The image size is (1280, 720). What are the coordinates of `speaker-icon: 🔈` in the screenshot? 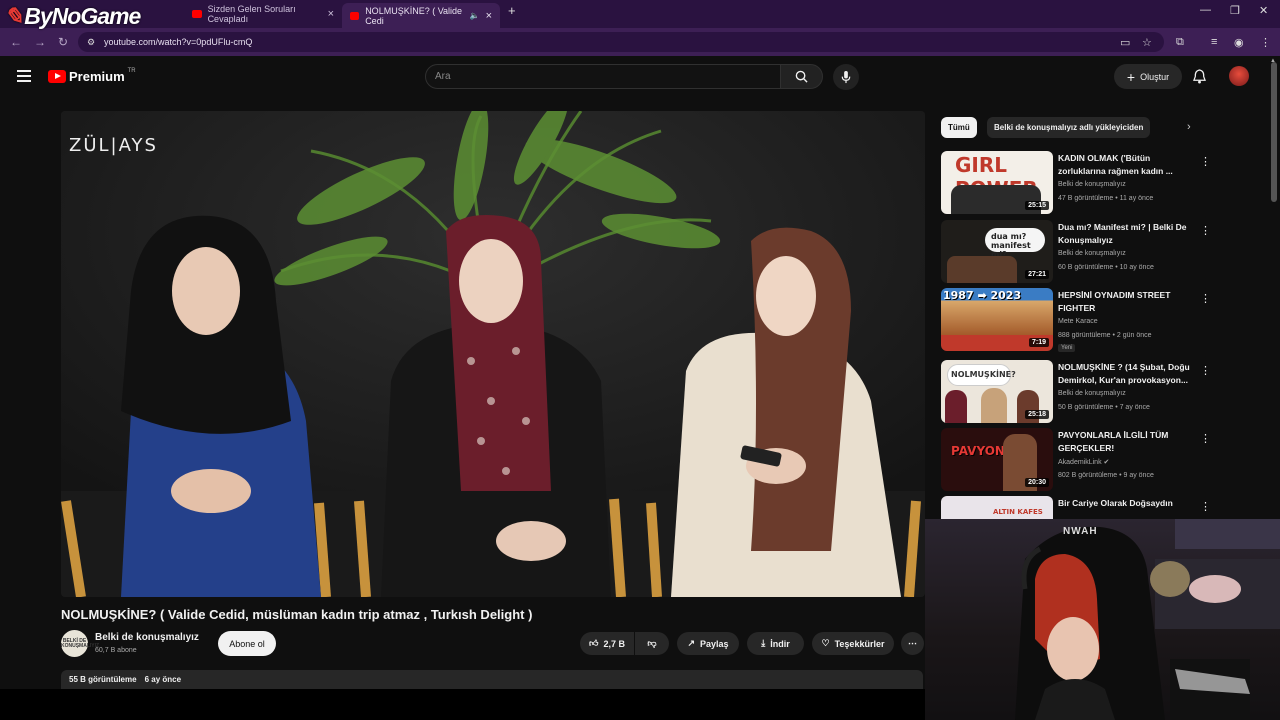 It's located at (475, 15).